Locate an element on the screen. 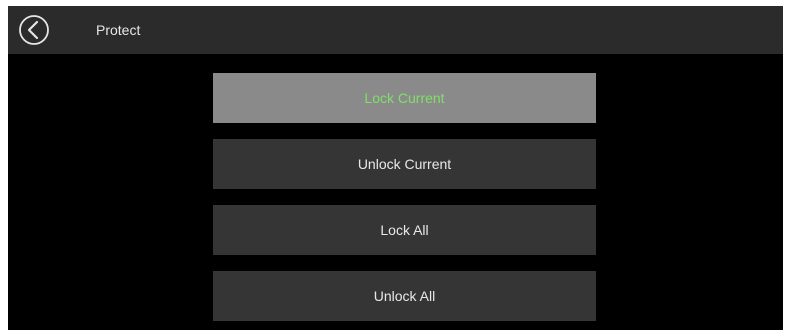  unlock-current-button: Unlock Current is located at coordinates (404, 164).